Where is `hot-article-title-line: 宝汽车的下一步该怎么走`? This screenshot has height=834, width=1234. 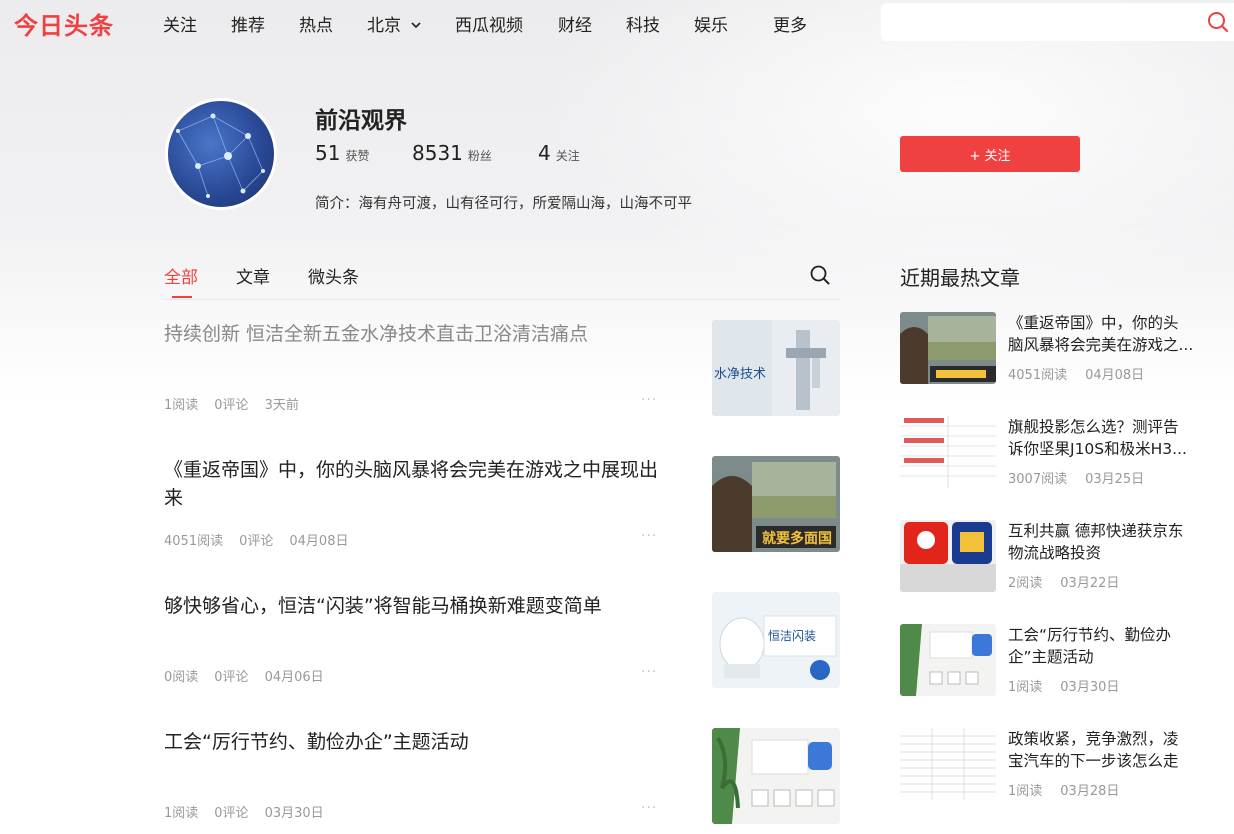 hot-article-title-line: 宝汽车的下一步该怎么走 is located at coordinates (1093, 761).